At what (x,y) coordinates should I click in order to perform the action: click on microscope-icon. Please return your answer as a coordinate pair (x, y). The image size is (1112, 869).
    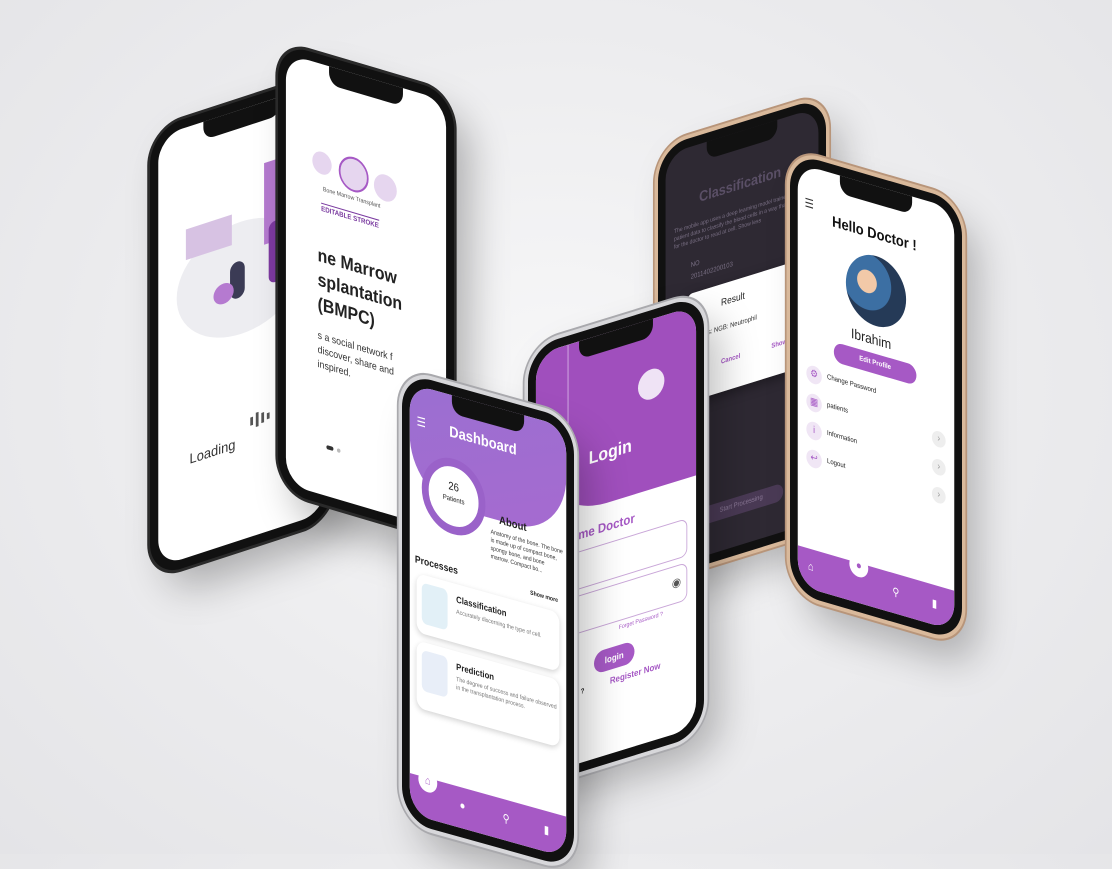
    Looking at the image, I should click on (434, 606).